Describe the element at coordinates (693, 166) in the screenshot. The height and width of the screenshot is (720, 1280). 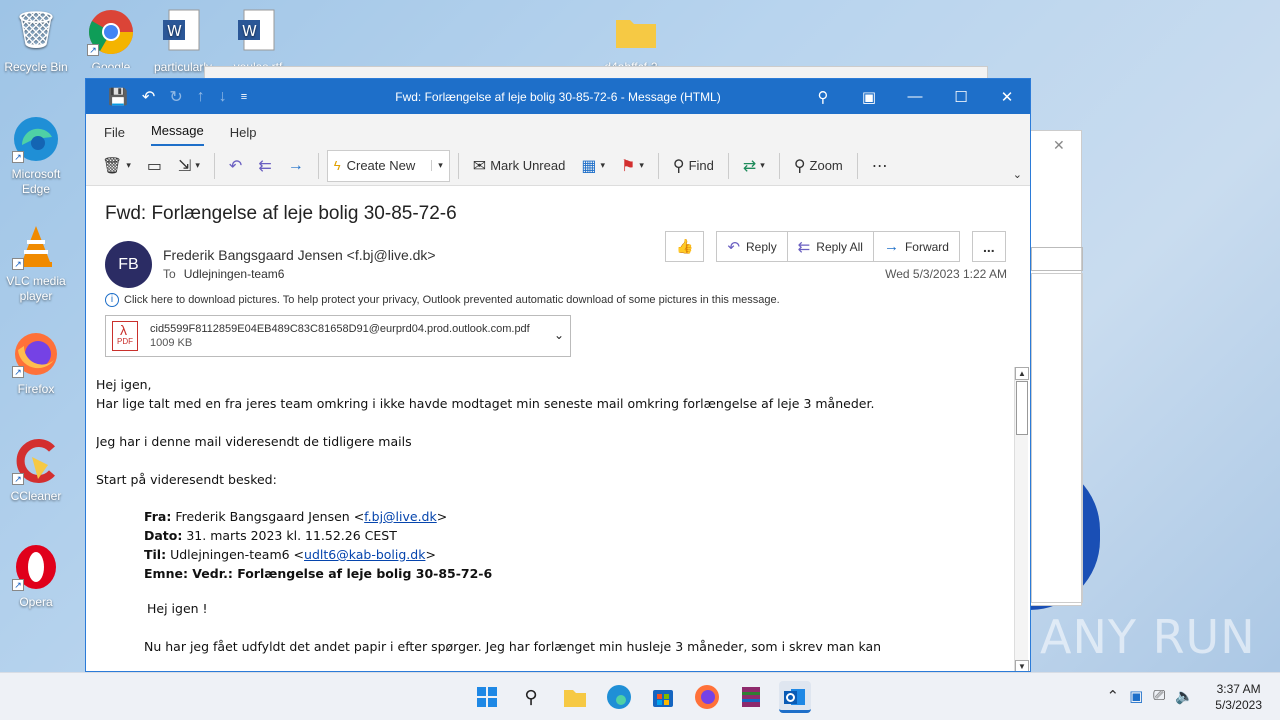
I see `find-button: ⚲ Find` at that location.